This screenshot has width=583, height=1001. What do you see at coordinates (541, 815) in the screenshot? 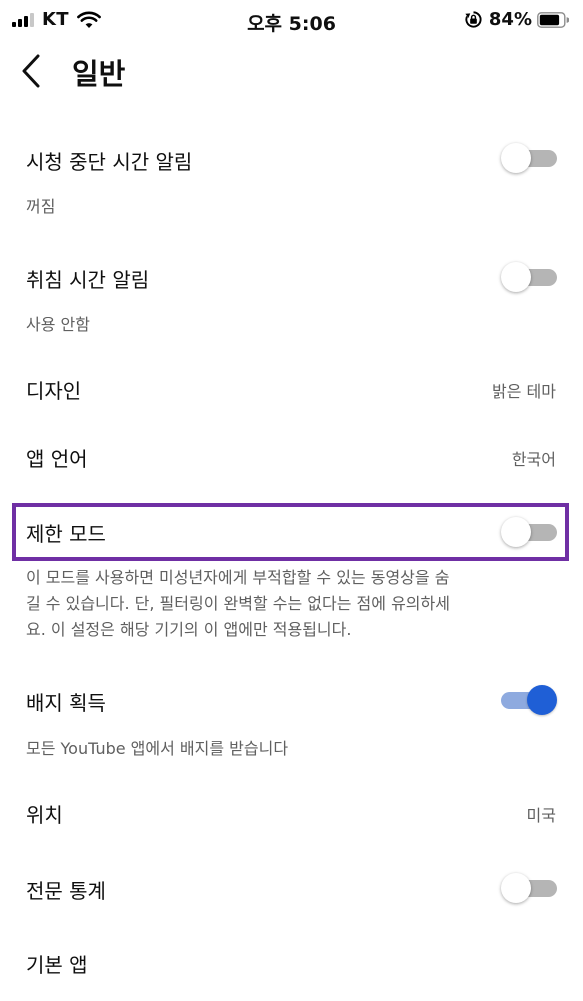
I see `setting-value: 미국` at bounding box center [541, 815].